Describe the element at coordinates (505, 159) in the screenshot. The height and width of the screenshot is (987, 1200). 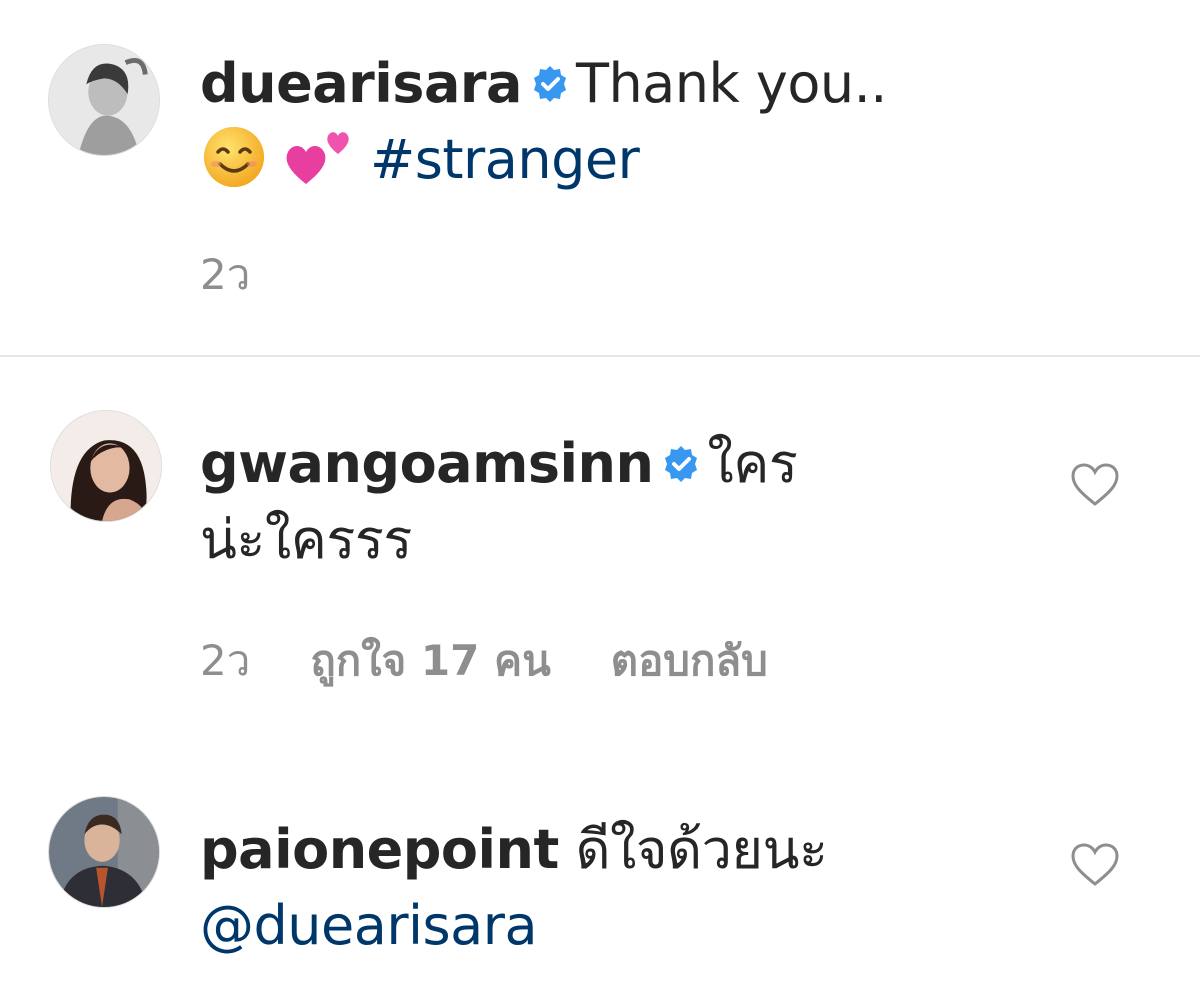
I see `hashtag-link: #stranger` at that location.